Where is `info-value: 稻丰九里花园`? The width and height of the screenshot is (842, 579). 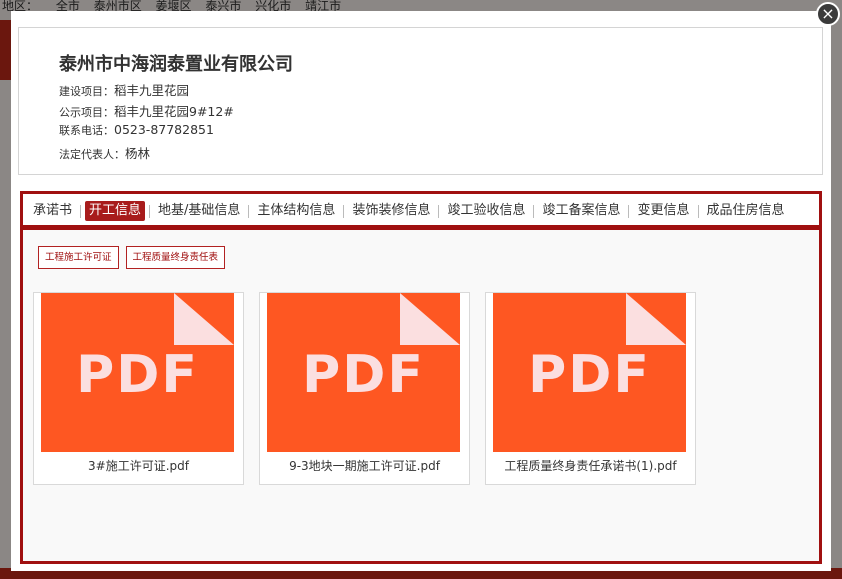 info-value: 稻丰九里花园 is located at coordinates (152, 90).